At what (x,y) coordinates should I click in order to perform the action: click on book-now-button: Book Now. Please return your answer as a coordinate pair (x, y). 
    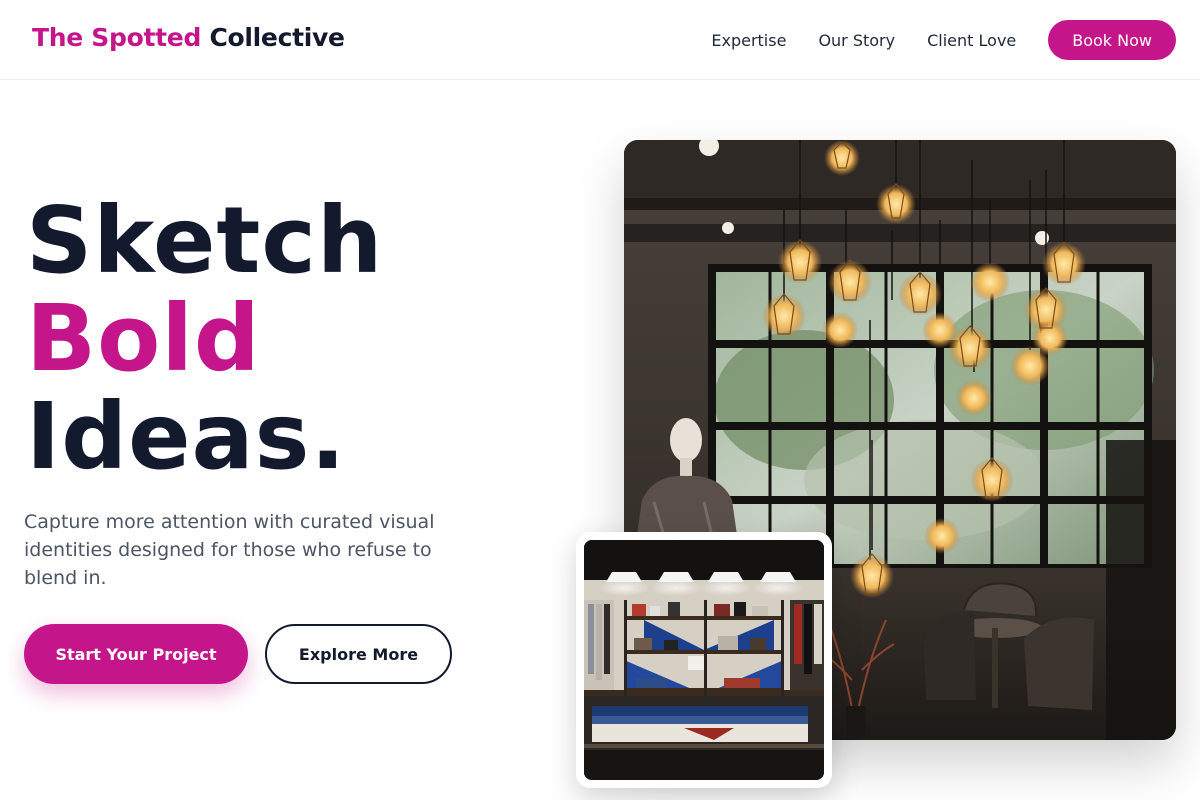
    Looking at the image, I should click on (1112, 40).